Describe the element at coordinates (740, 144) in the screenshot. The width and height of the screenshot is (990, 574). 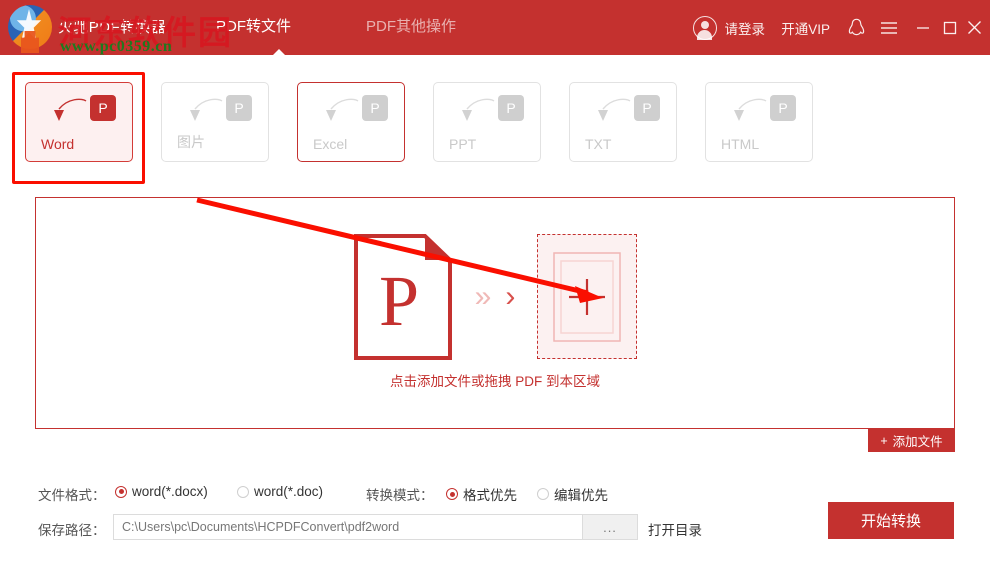
I see `tile-label-html: HTML` at that location.